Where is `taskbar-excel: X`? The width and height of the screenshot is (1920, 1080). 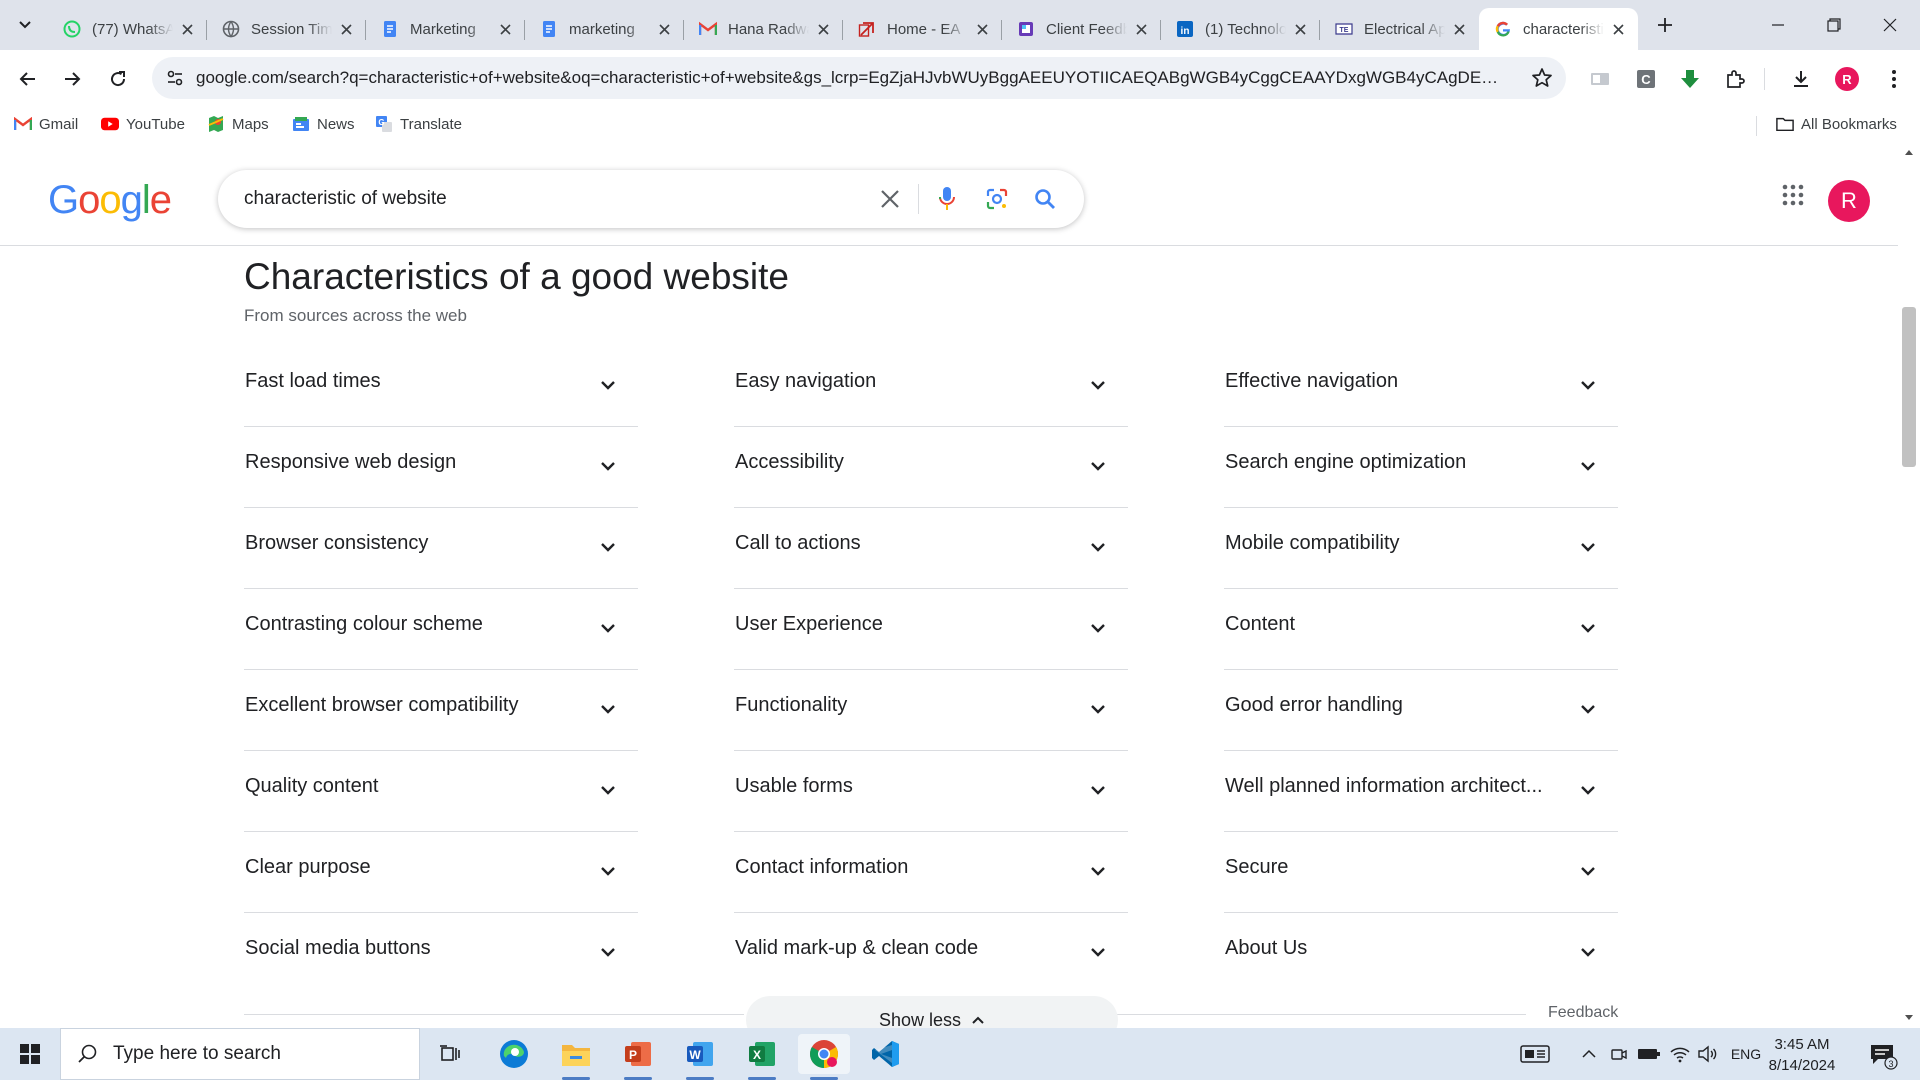
taskbar-excel: X is located at coordinates (762, 1057).